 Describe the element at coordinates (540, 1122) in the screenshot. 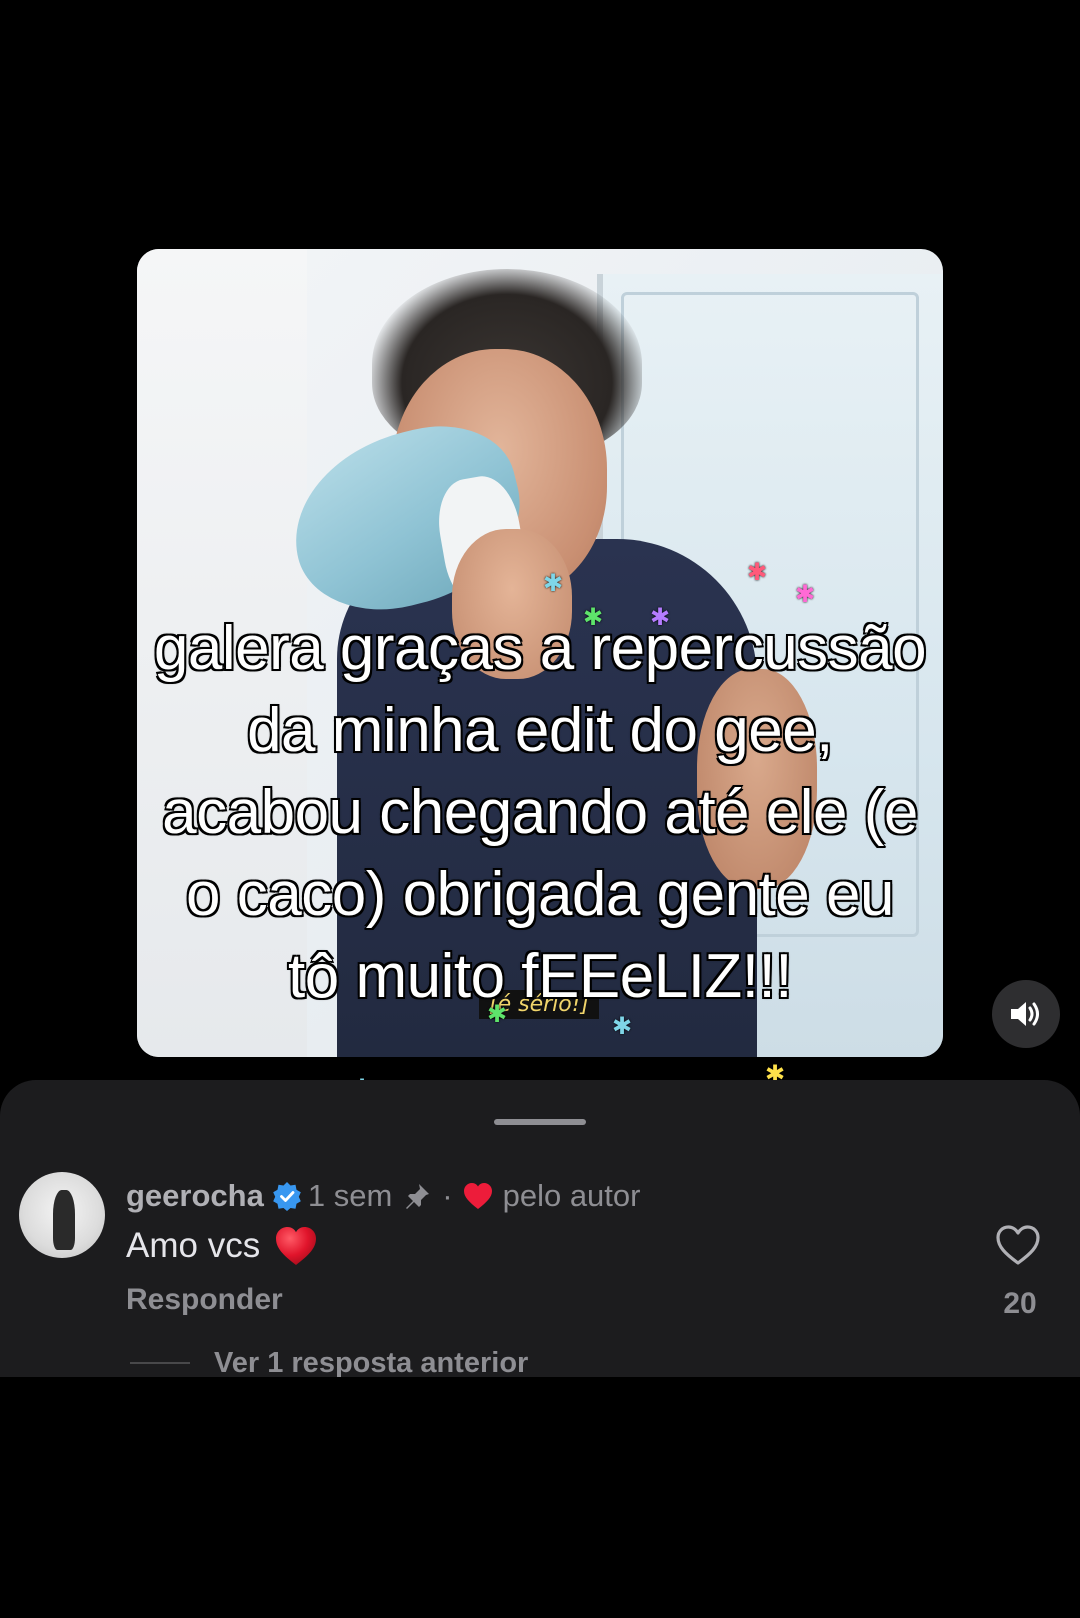

I see `sheet-drag-handle` at that location.